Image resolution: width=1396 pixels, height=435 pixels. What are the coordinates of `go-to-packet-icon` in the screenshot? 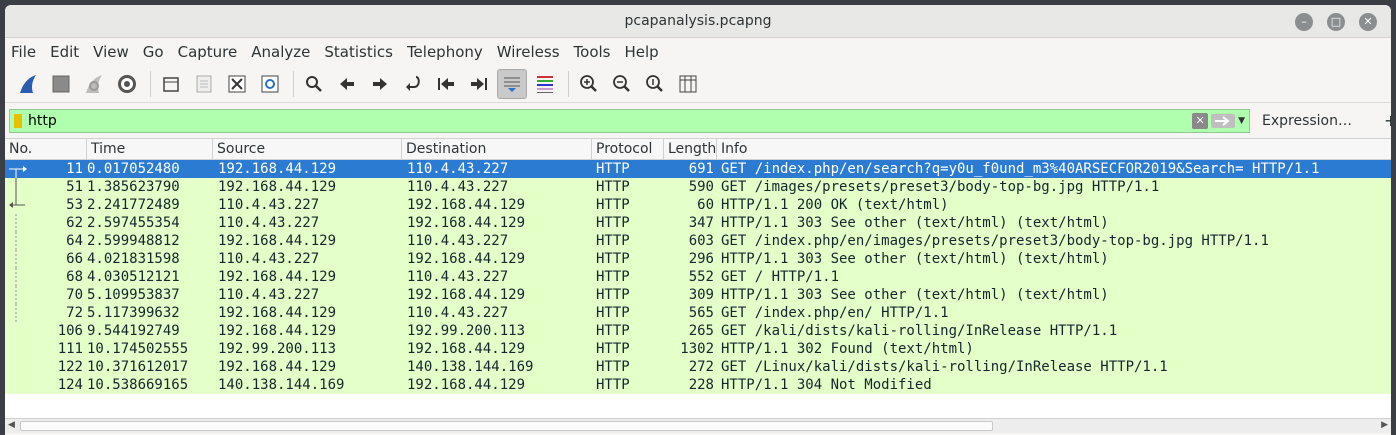 It's located at (413, 84).